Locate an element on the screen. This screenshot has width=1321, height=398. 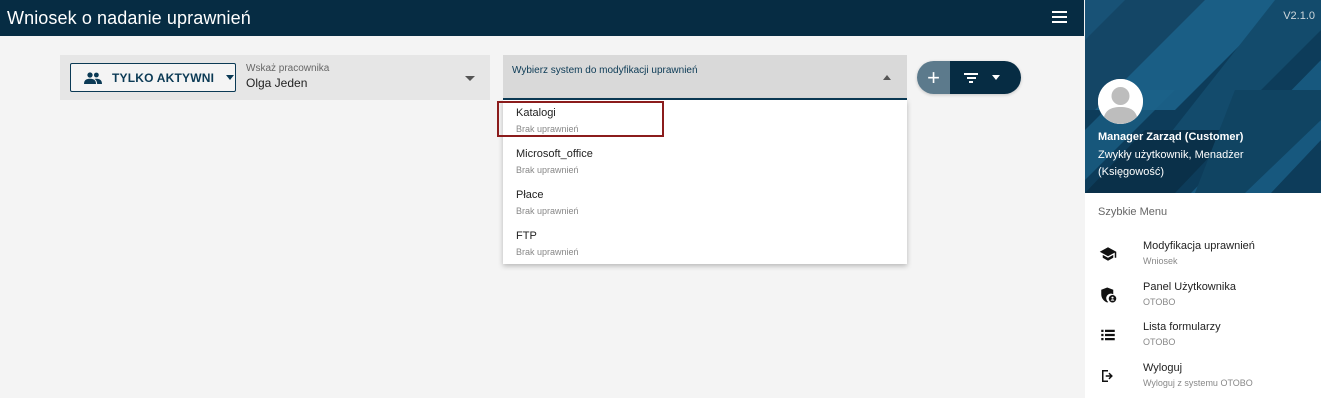
quick-item-title: Modyfikacja uprawnień is located at coordinates (1199, 246).